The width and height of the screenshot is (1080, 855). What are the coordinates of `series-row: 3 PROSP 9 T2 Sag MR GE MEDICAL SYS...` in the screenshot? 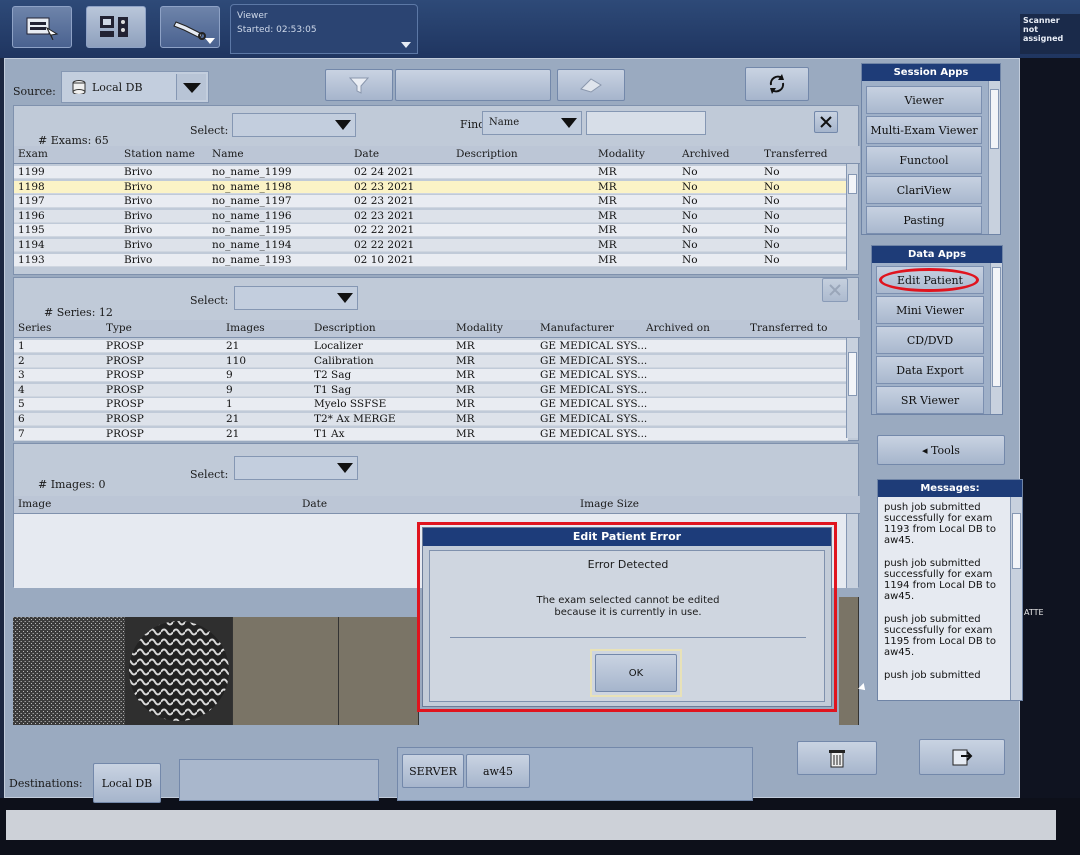 It's located at (431, 376).